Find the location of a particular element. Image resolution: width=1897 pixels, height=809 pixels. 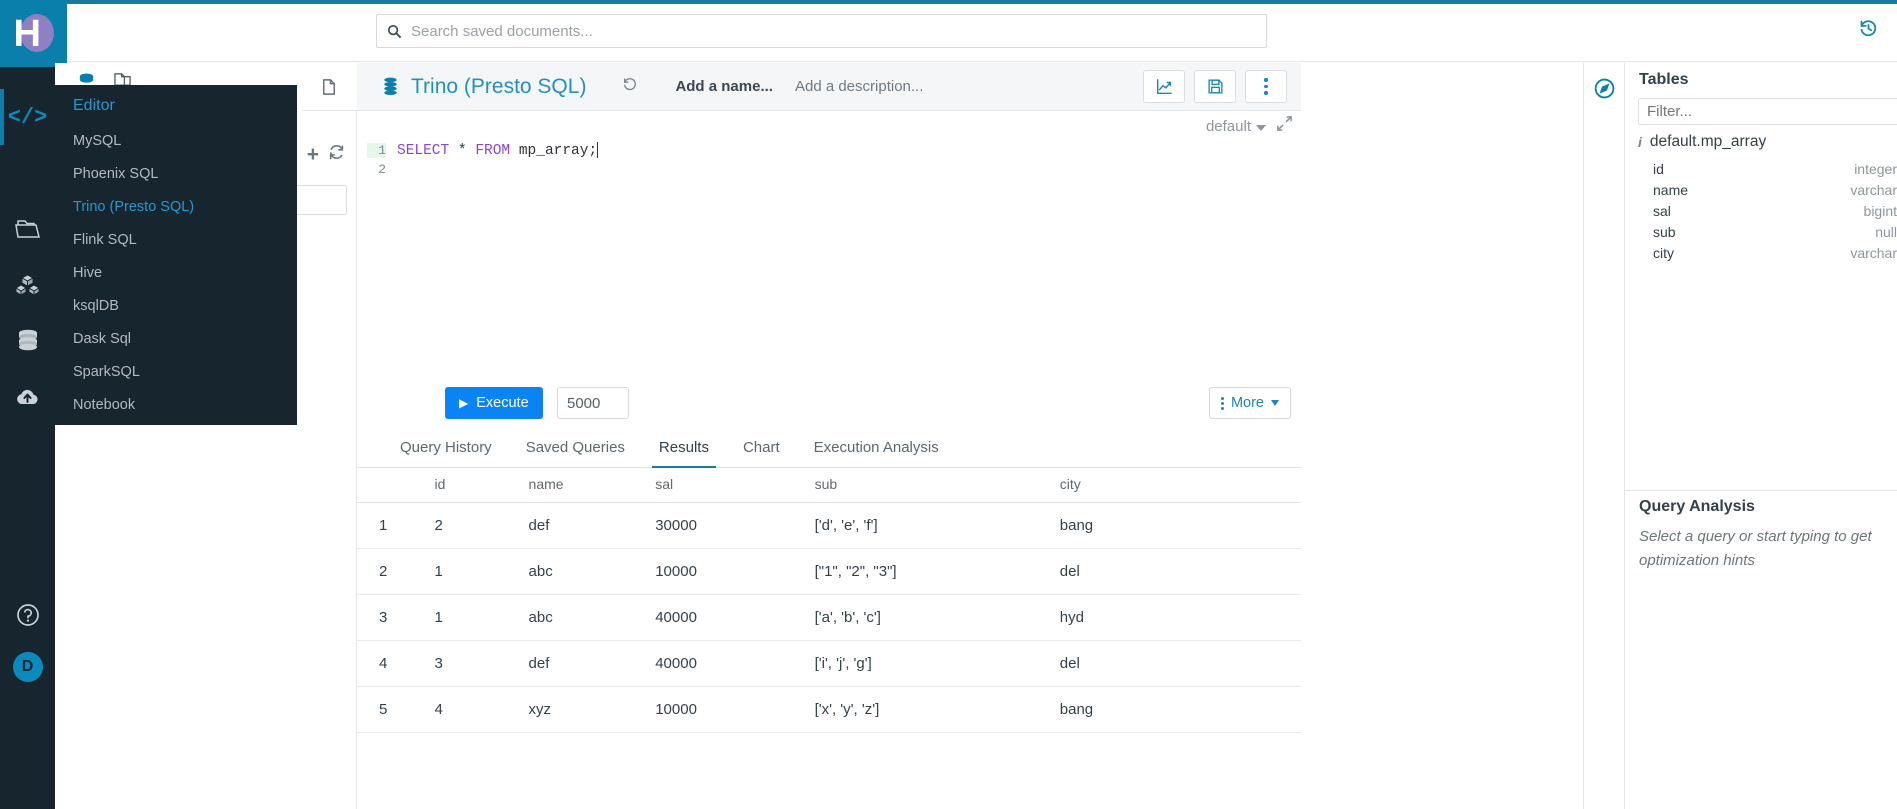

column-row: city varchar is located at coordinates (1775, 253).